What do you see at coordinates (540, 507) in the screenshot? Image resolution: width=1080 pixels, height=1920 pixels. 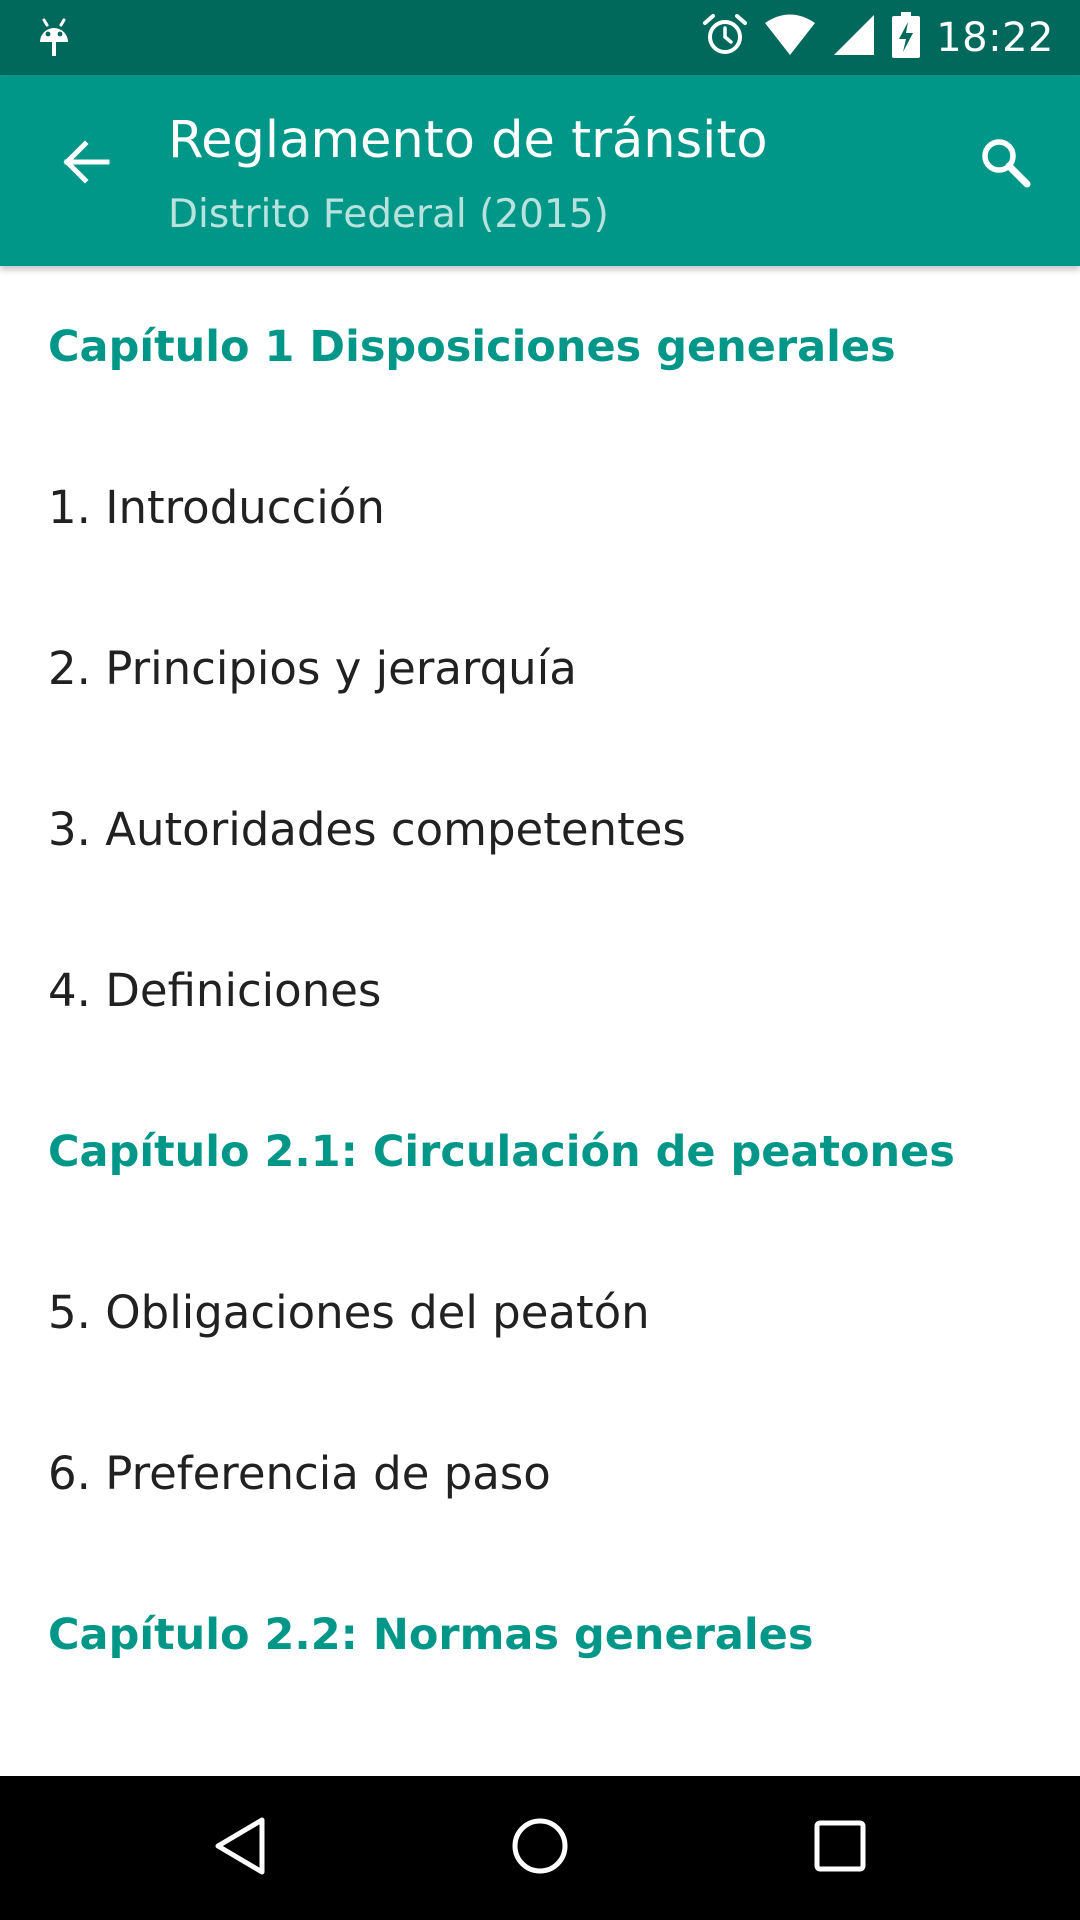 I see `list-item: 1. Introducción` at bounding box center [540, 507].